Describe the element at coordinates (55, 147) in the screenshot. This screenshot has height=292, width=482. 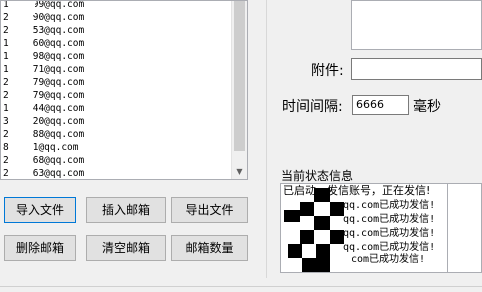
I see `email-suffix: 1@qq.com` at that location.